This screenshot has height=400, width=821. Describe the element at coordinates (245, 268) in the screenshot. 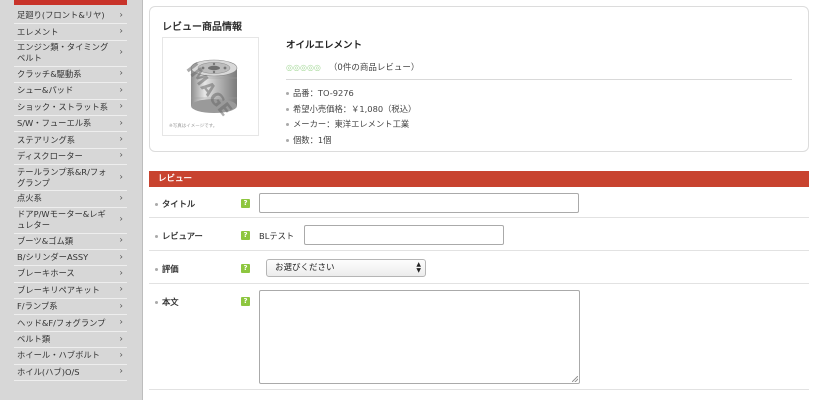

I see `rating-help-icon: ?` at that location.